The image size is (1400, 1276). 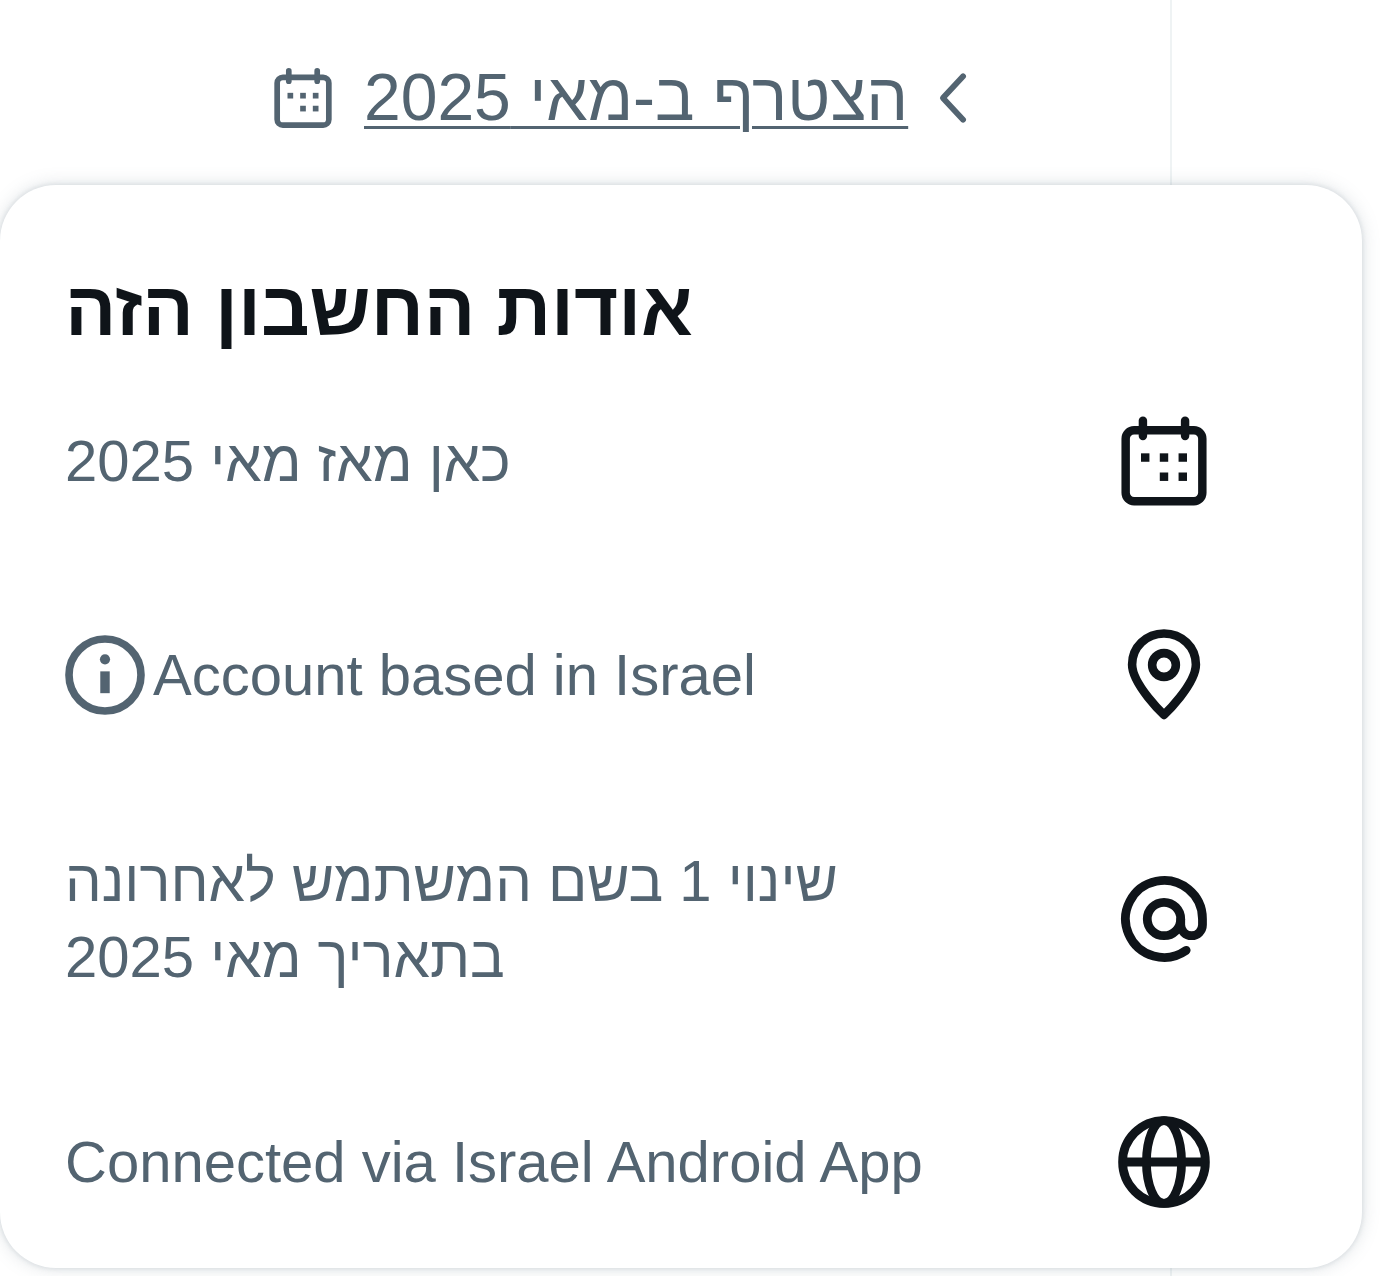 I want to click on joined-date-link: הצטרף ב-מאי 2025, so click(x=636, y=98).